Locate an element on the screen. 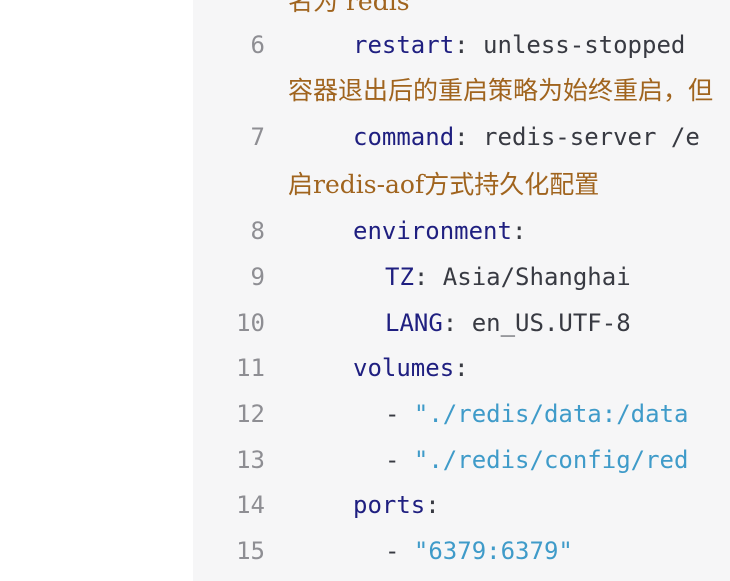 Image resolution: width=730 pixels, height=581 pixels. code-content: - "./redis/config/red is located at coordinates (536, 460).